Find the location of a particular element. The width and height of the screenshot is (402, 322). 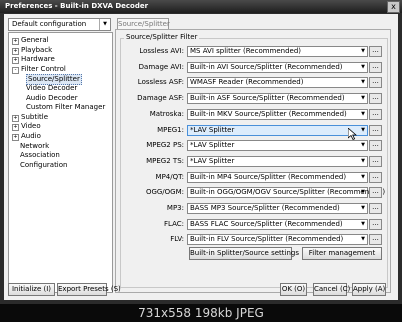

tree-item: Audio Decoder is located at coordinates (52, 98).